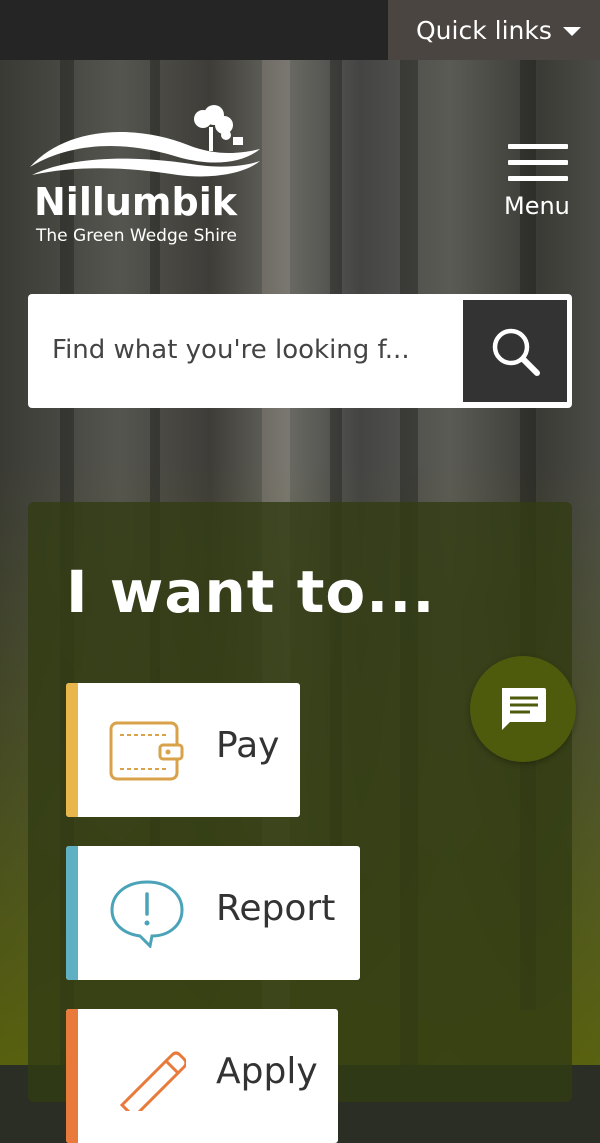 Image resolution: width=600 pixels, height=1143 pixels. What do you see at coordinates (147, 914) in the screenshot?
I see `alert-speech-bubble-icon` at bounding box center [147, 914].